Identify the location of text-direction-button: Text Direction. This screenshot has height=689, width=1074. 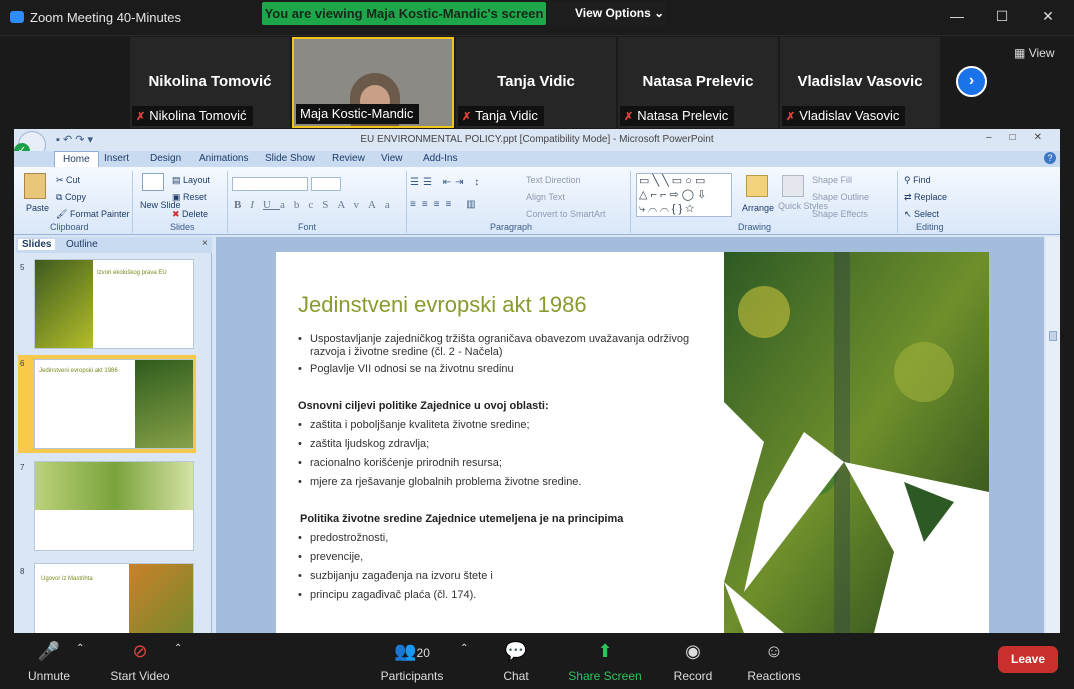
(553, 180).